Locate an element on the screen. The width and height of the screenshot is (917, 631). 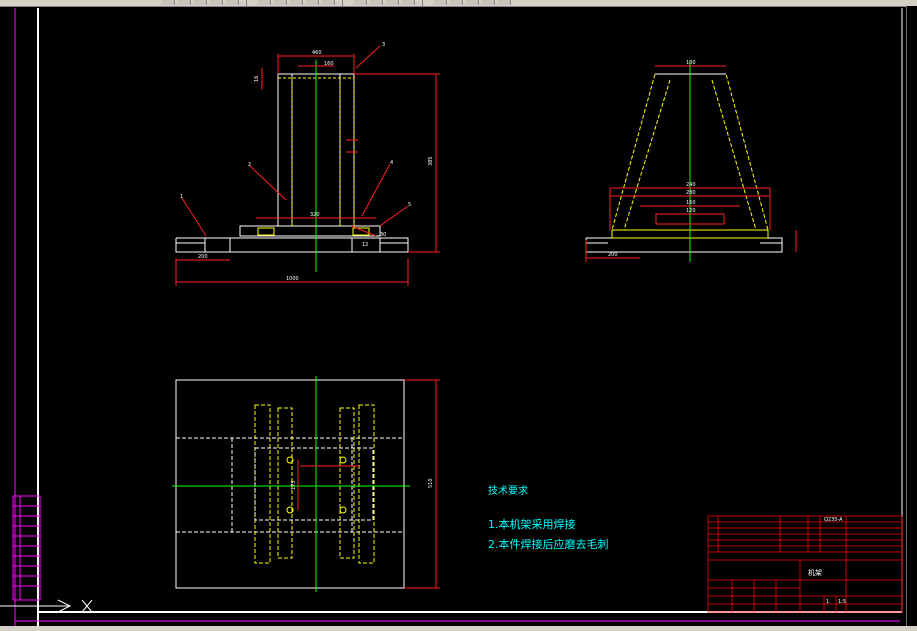
undo-button is located at coordinates (312, 2).